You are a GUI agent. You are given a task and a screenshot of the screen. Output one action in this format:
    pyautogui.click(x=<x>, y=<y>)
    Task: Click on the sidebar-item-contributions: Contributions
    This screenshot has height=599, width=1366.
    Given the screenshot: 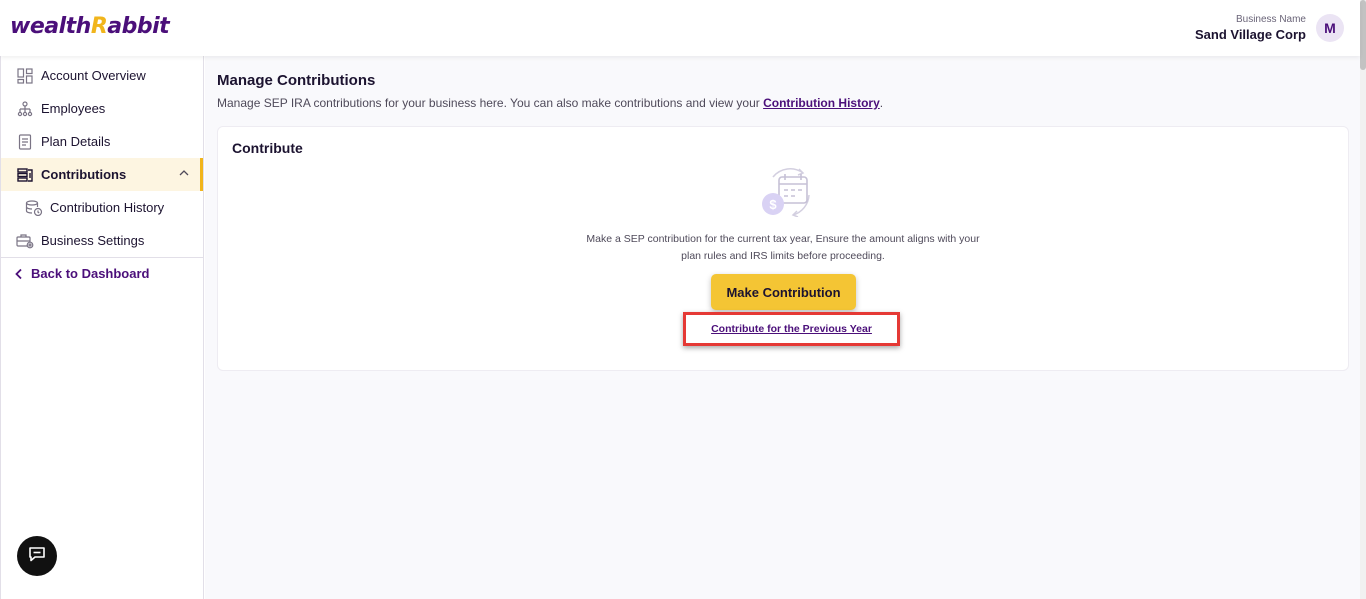 What is the action you would take?
    pyautogui.click(x=102, y=174)
    